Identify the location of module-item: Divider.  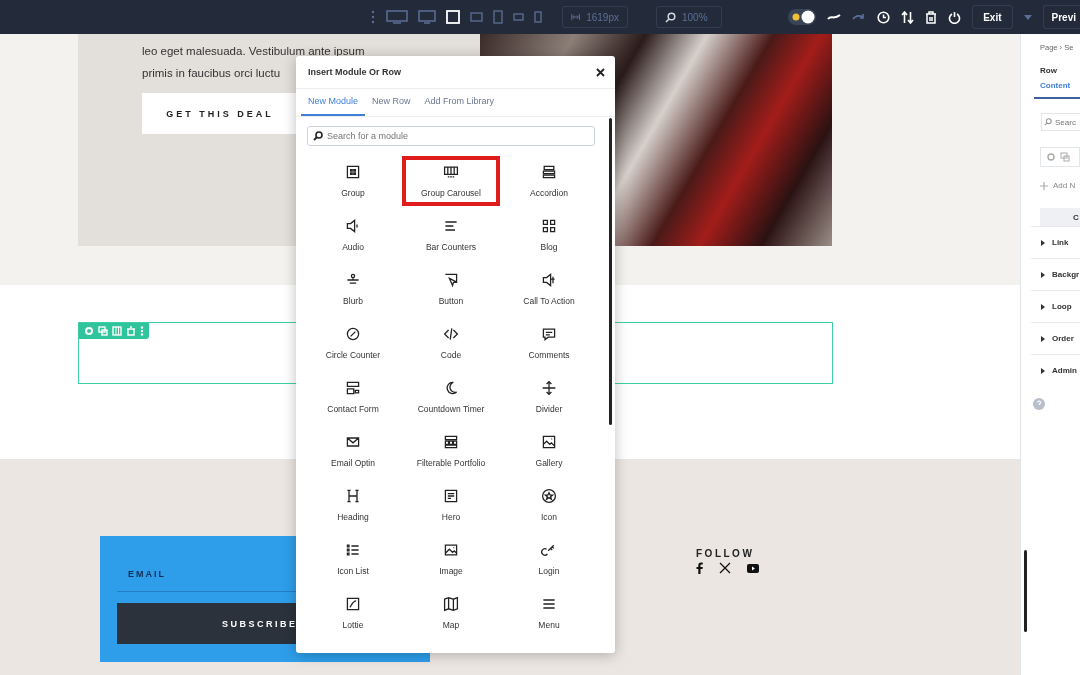
(549, 397).